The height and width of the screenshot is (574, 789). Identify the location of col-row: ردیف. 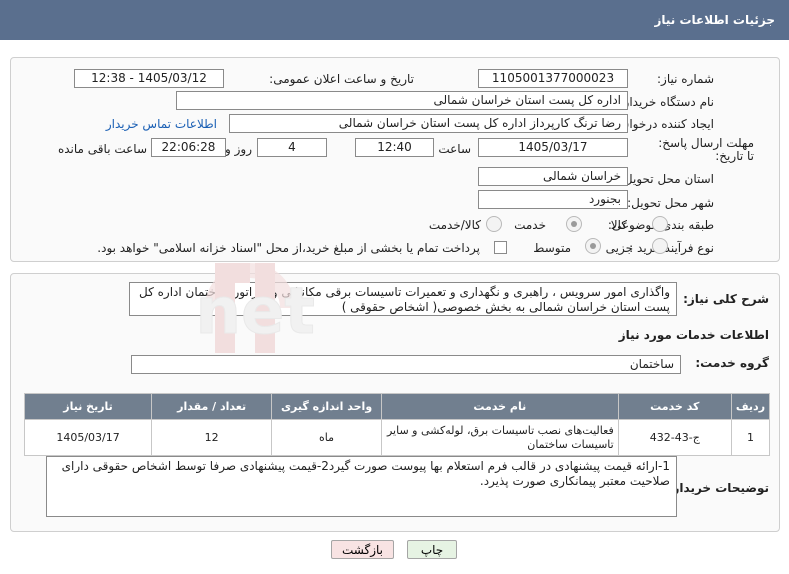
(750, 406).